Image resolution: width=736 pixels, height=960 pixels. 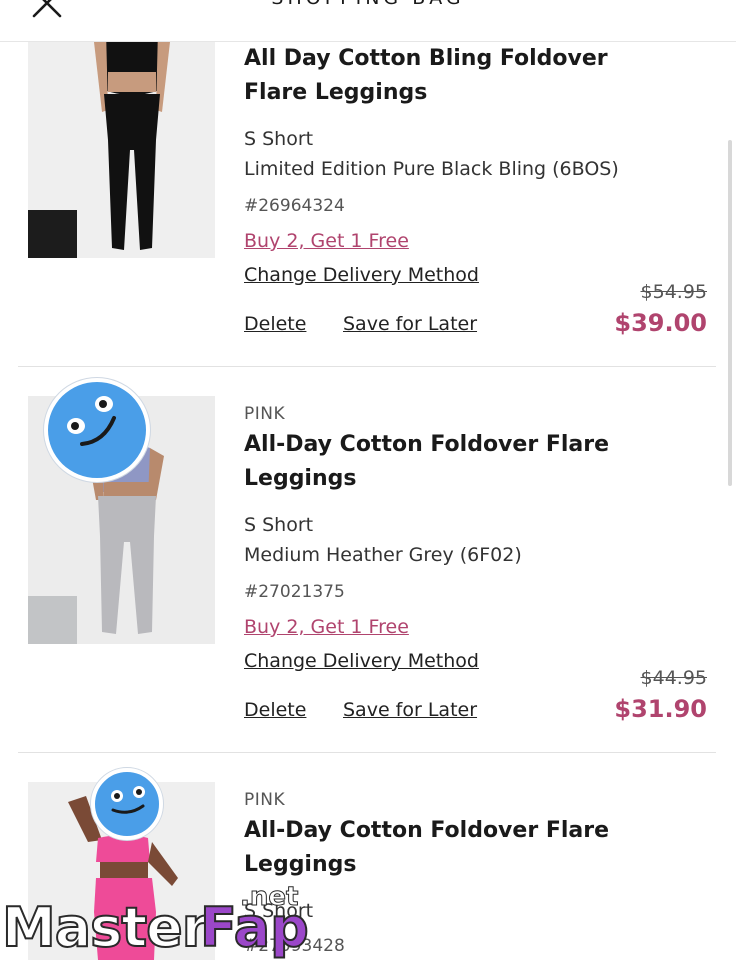 What do you see at coordinates (368, 4) in the screenshot?
I see `page-title: SHOPPING BAG` at bounding box center [368, 4].